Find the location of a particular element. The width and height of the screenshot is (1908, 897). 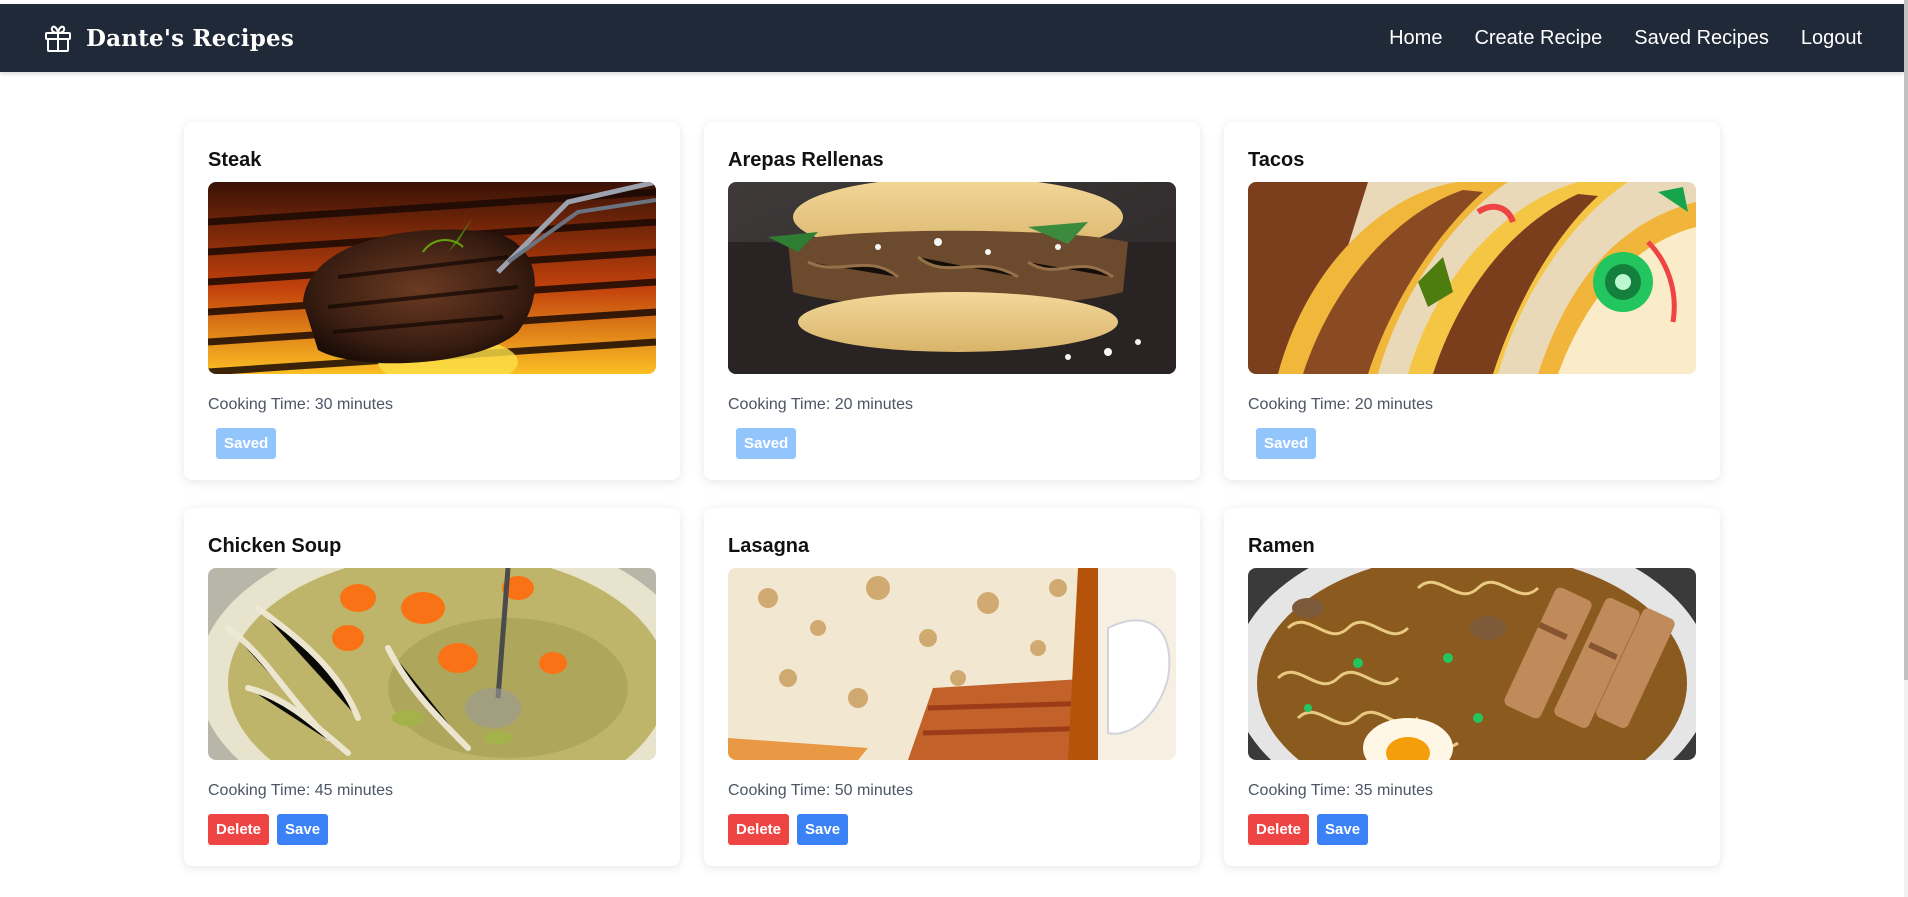

recipe-title: Lasagna is located at coordinates (769, 546).